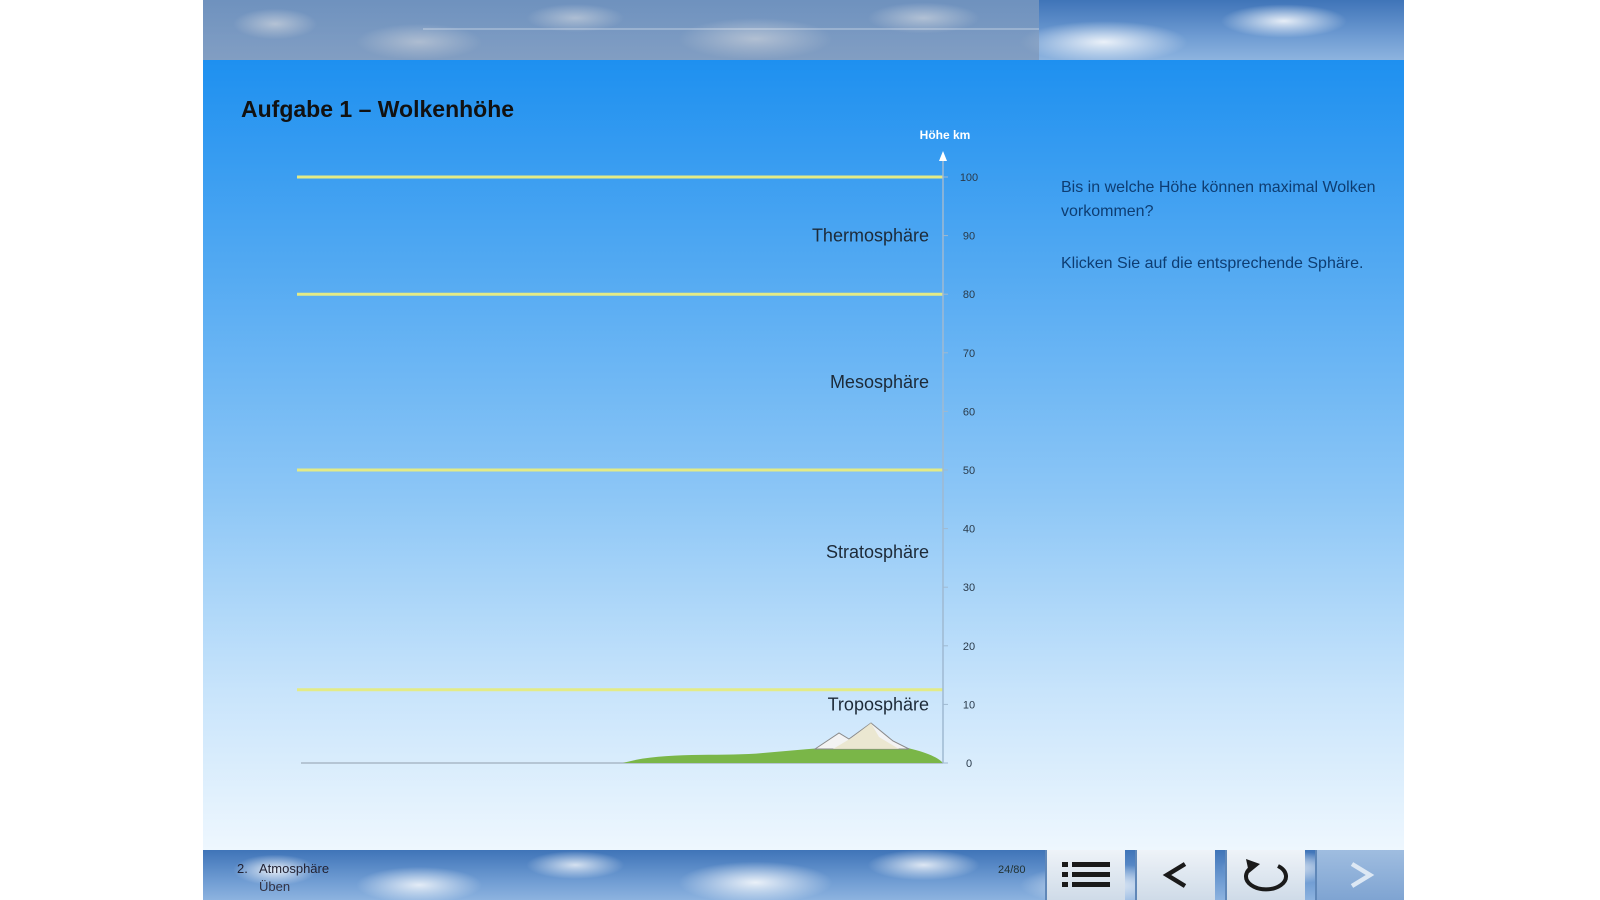 The image size is (1600, 900). Describe the element at coordinates (803, 875) in the screenshot. I see `footer-bar: 2. Atmosphäre Üben 24/80` at that location.